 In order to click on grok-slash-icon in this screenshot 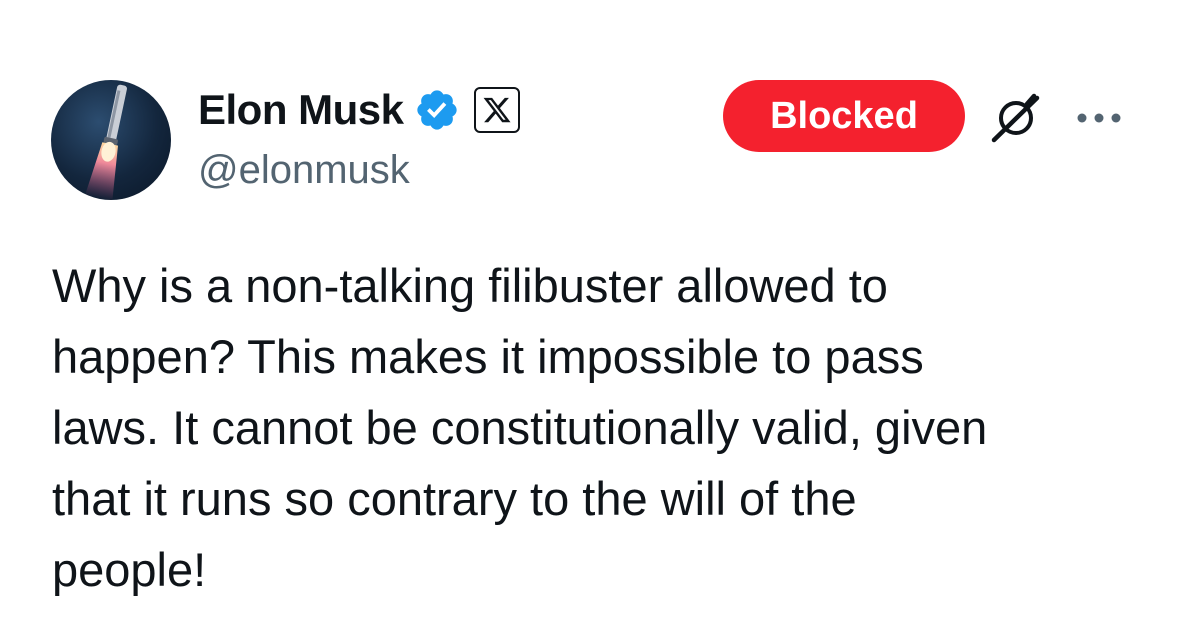, I will do `click(1016, 118)`.